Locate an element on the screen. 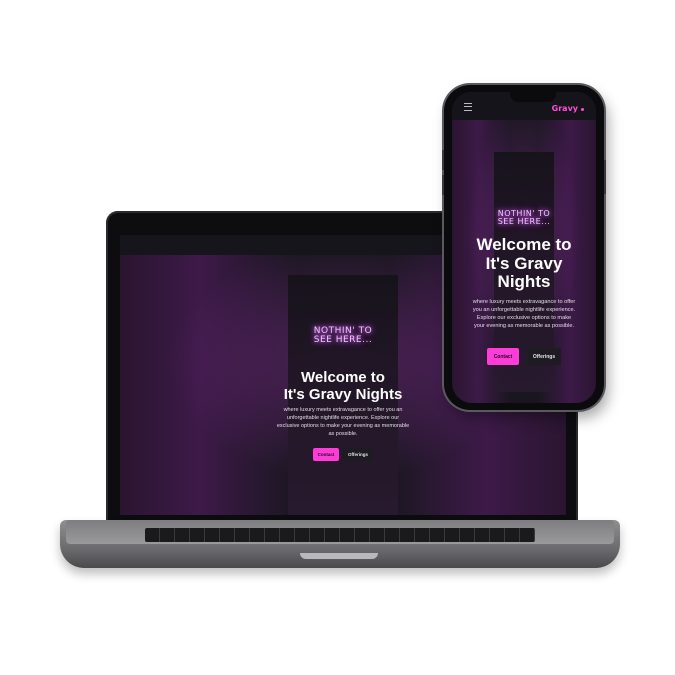  phone-notch is located at coordinates (533, 97).